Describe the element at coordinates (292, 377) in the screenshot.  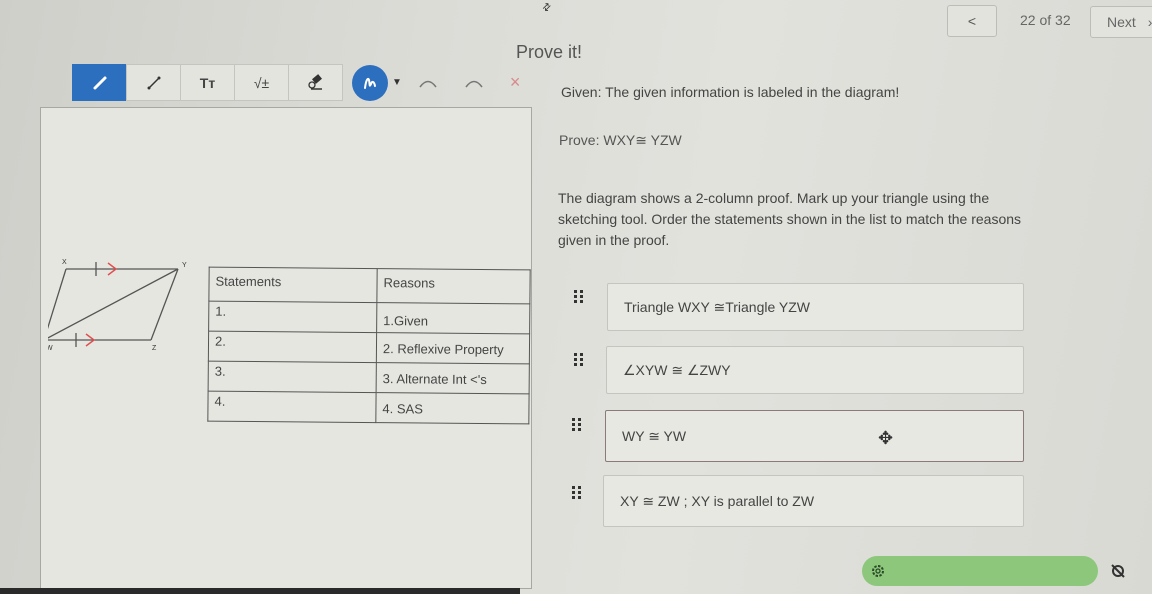
I see `statement-cell: 3.` at that location.